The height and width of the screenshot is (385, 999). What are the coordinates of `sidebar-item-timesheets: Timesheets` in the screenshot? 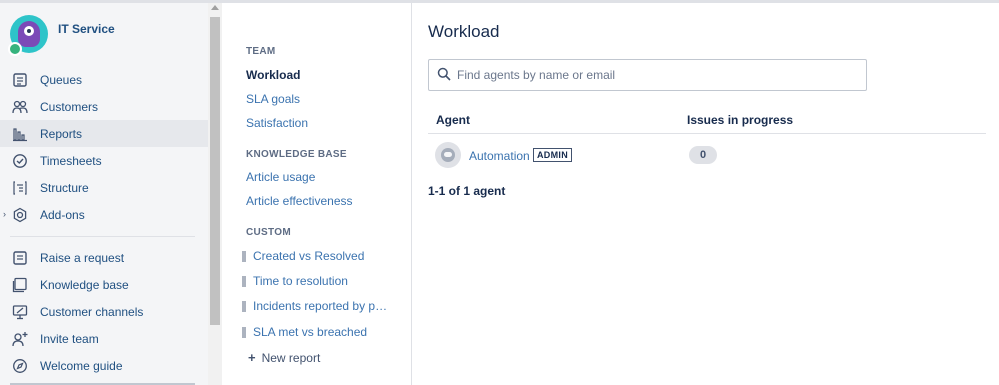 It's located at (104, 160).